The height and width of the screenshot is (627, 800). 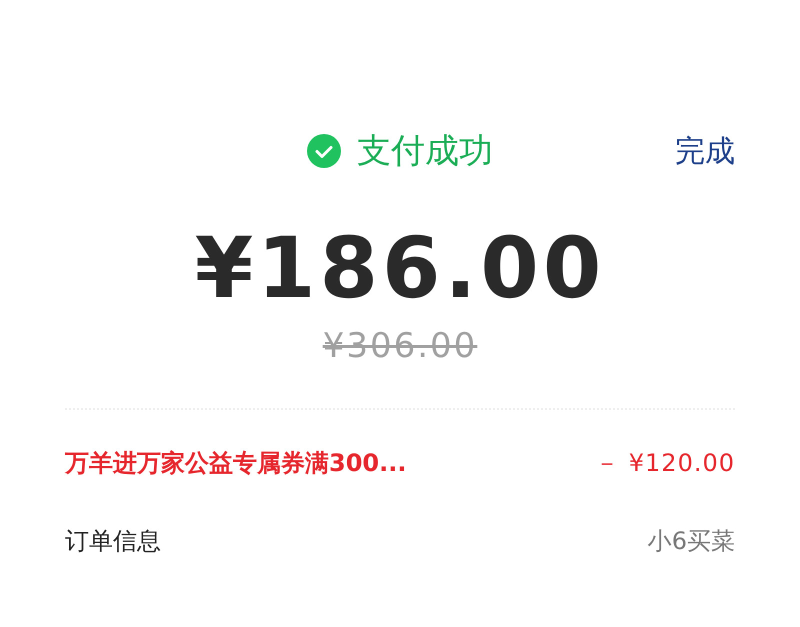 What do you see at coordinates (400, 268) in the screenshot?
I see `paid-amount: ¥186.00` at bounding box center [400, 268].